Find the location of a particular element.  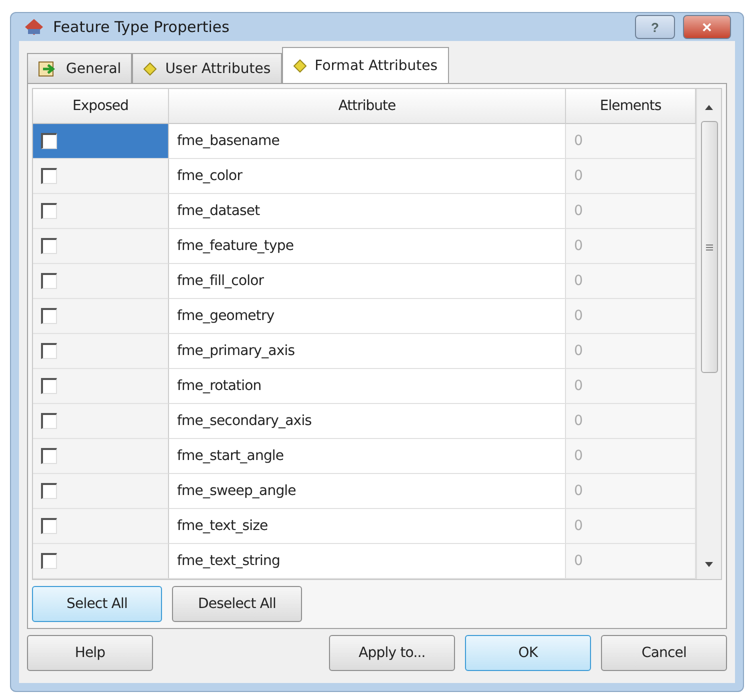

column-header: Elements is located at coordinates (631, 106).